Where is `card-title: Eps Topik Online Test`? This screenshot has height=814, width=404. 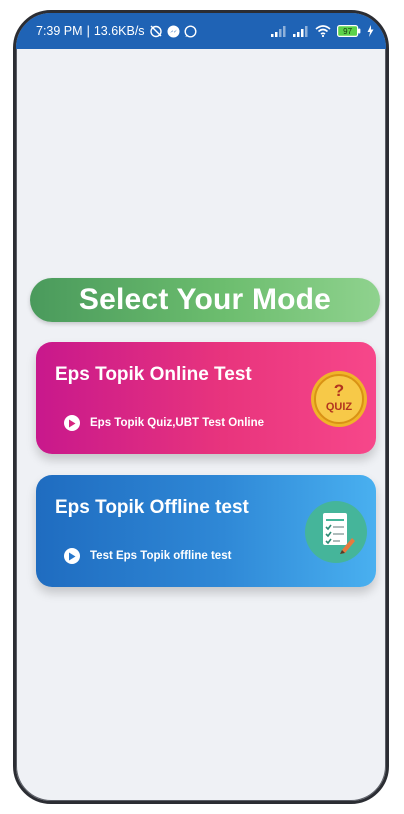
card-title: Eps Topik Online Test is located at coordinates (153, 374).